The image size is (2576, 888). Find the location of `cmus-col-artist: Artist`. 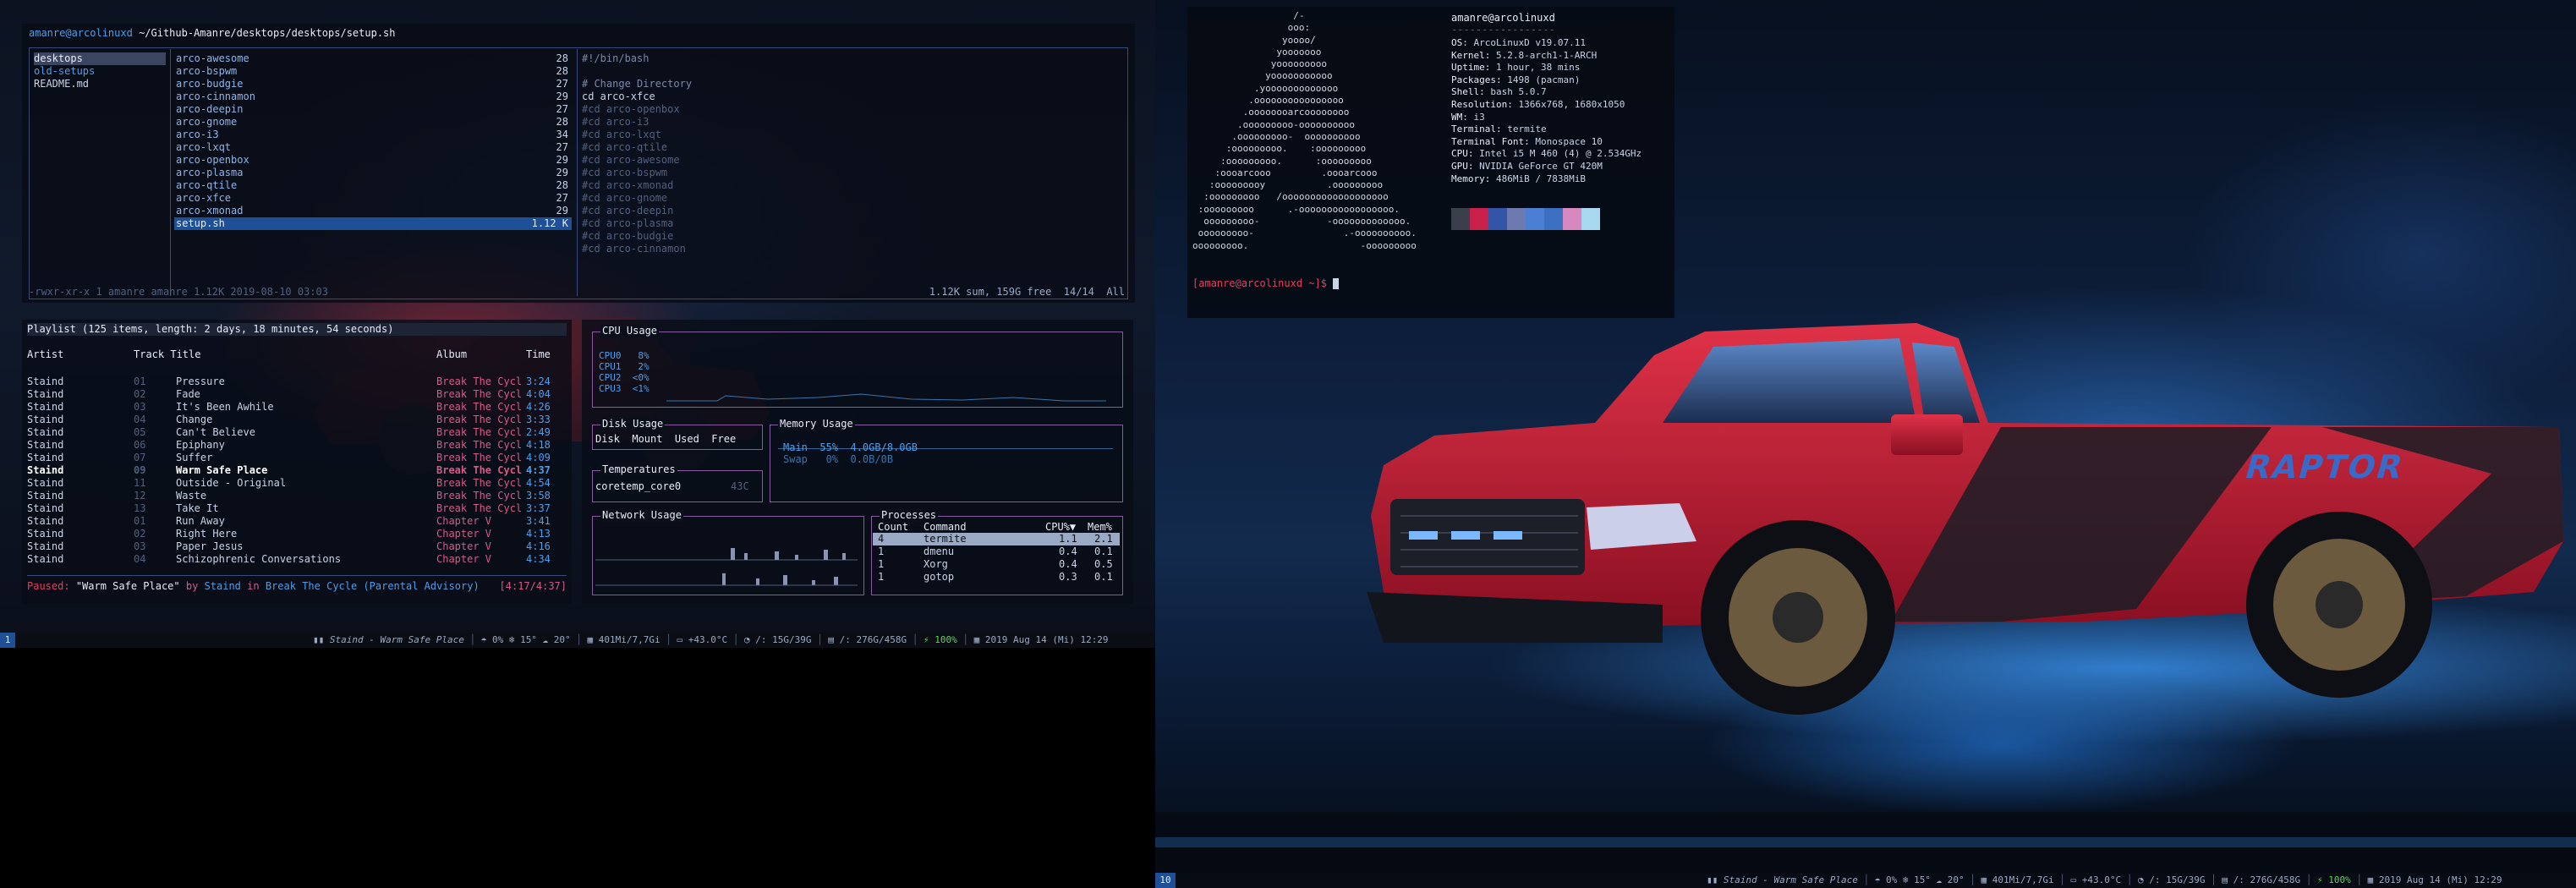

cmus-col-artist: Artist is located at coordinates (45, 354).